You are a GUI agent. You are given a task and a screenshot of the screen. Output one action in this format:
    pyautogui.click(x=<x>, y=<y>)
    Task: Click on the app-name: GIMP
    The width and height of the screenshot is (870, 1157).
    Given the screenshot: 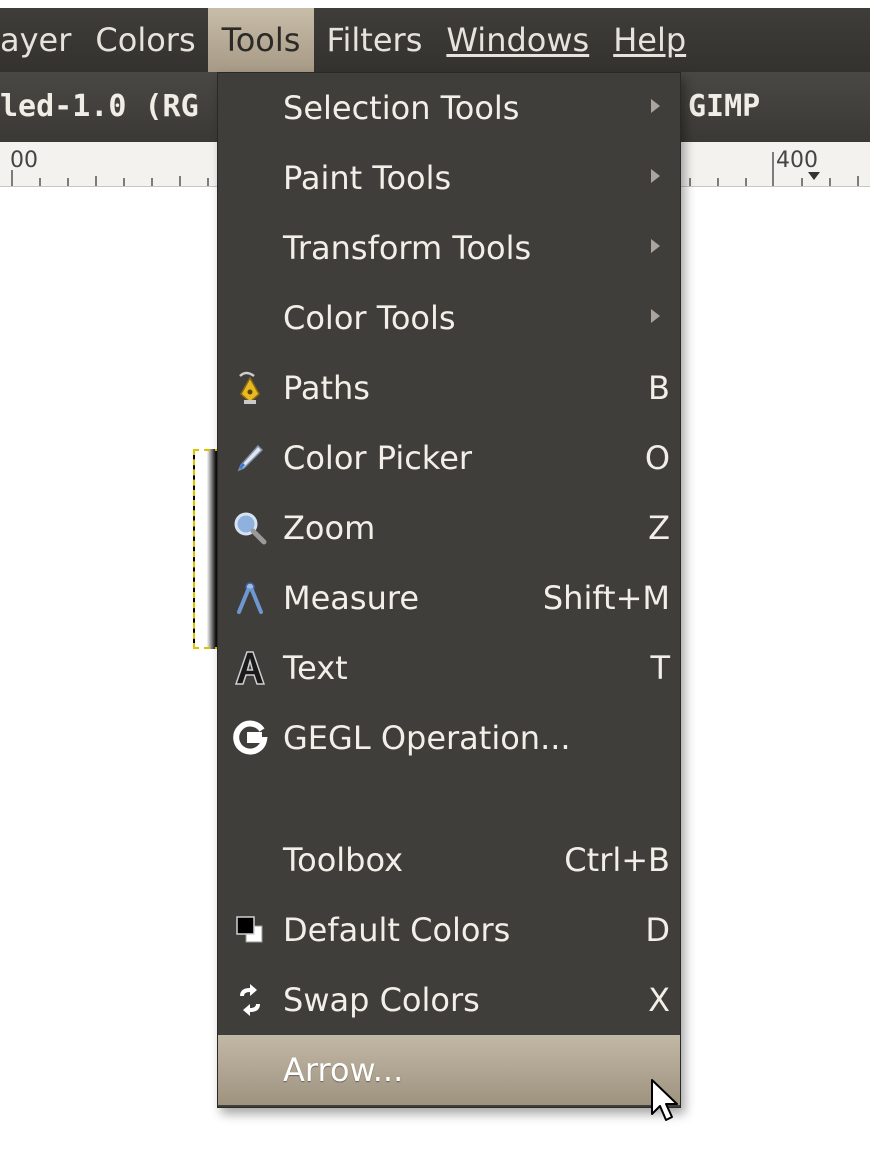 What is the action you would take?
    pyautogui.click(x=724, y=106)
    